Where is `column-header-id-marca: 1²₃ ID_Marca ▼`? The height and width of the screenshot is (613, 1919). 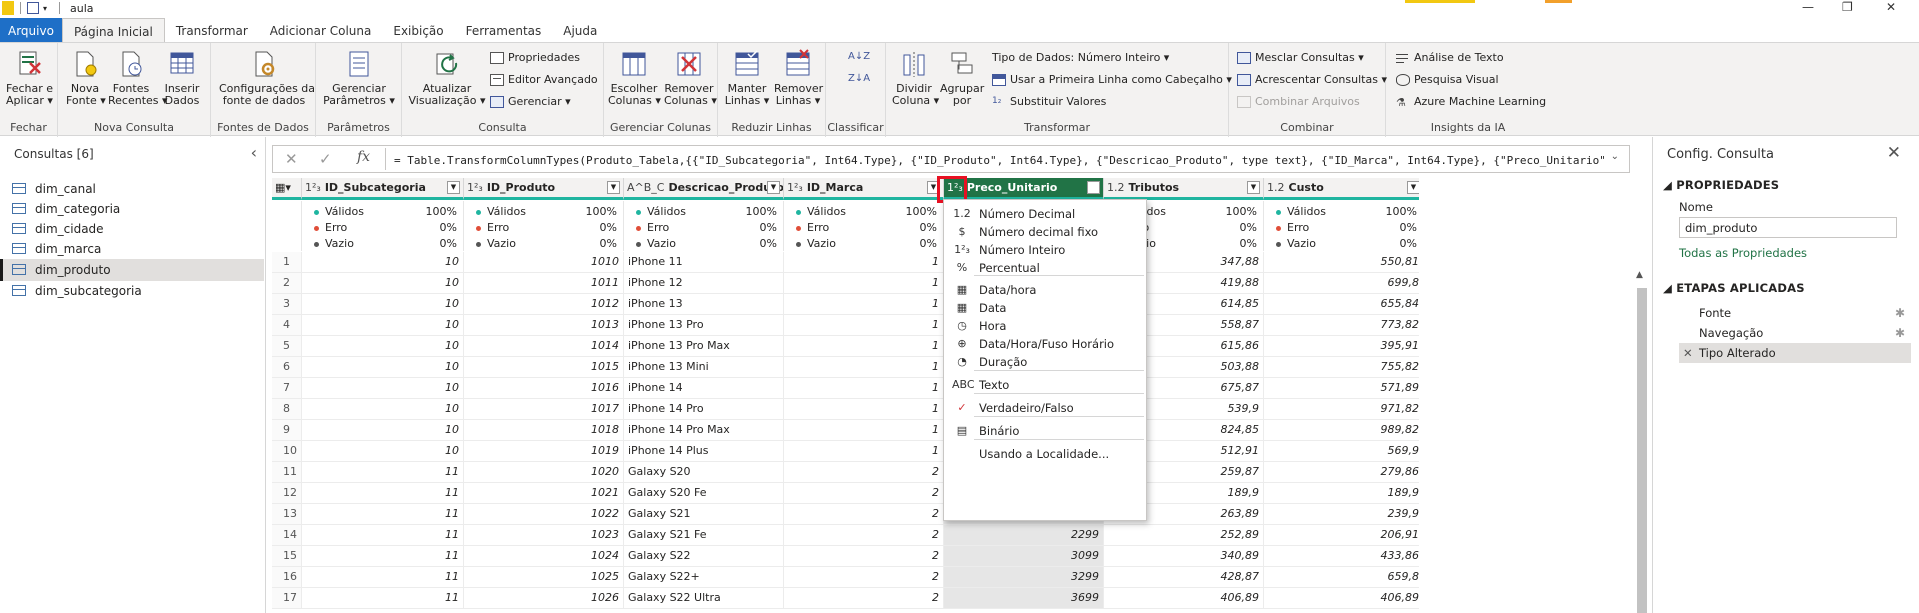 column-header-id-marca: 1²₃ ID_Marca ▼ is located at coordinates (864, 189).